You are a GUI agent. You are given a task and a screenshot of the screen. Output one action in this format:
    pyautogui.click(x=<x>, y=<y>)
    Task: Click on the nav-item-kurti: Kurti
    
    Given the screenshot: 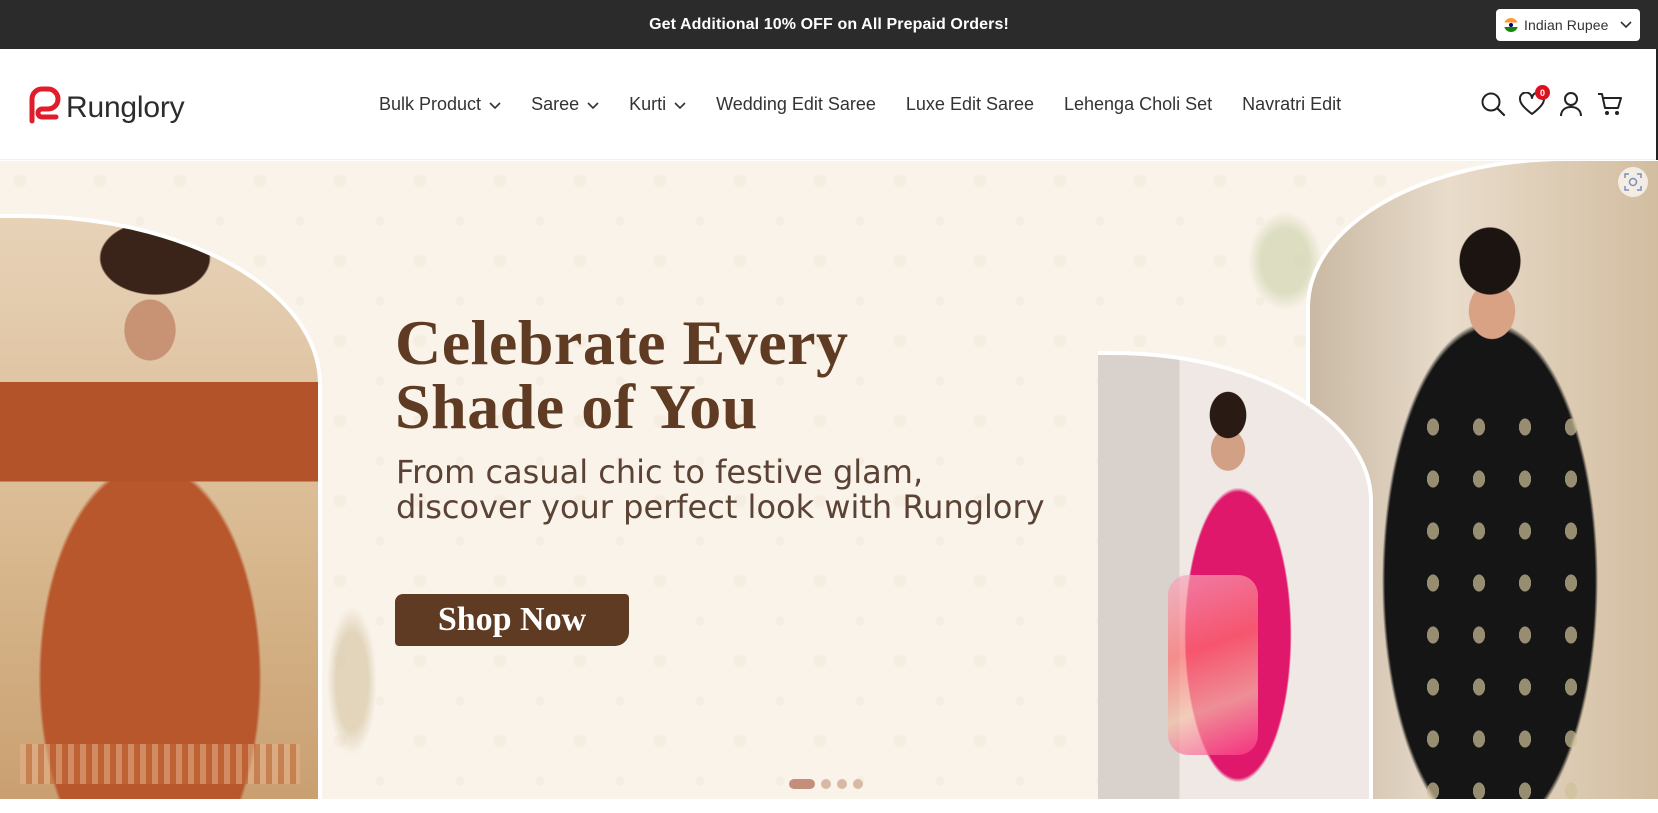 What is the action you would take?
    pyautogui.click(x=657, y=104)
    